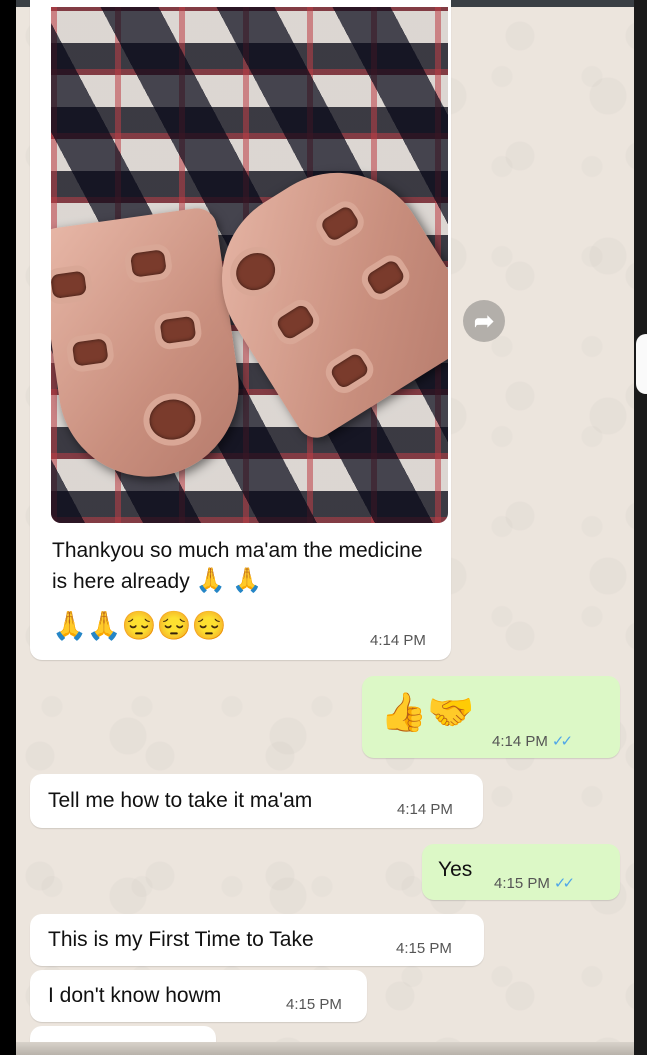 This screenshot has width=647, height=1055. Describe the element at coordinates (640, 527) in the screenshot. I see `screen-edge` at that location.